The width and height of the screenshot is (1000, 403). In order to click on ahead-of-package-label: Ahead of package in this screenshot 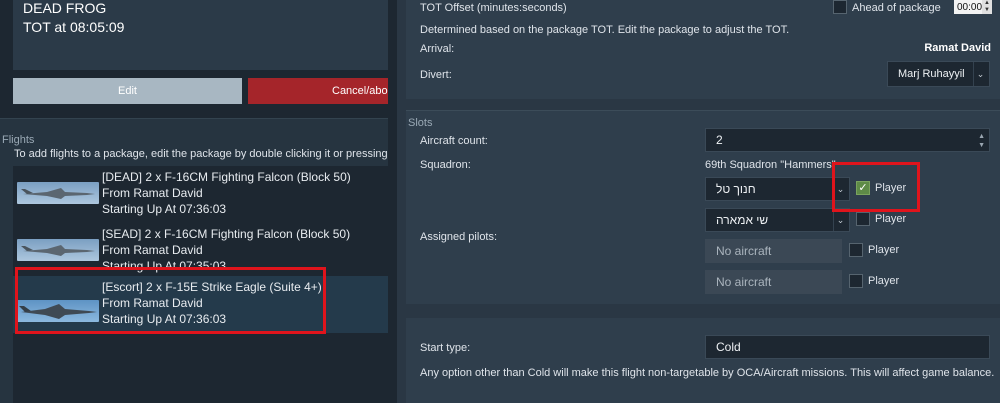, I will do `click(896, 8)`.